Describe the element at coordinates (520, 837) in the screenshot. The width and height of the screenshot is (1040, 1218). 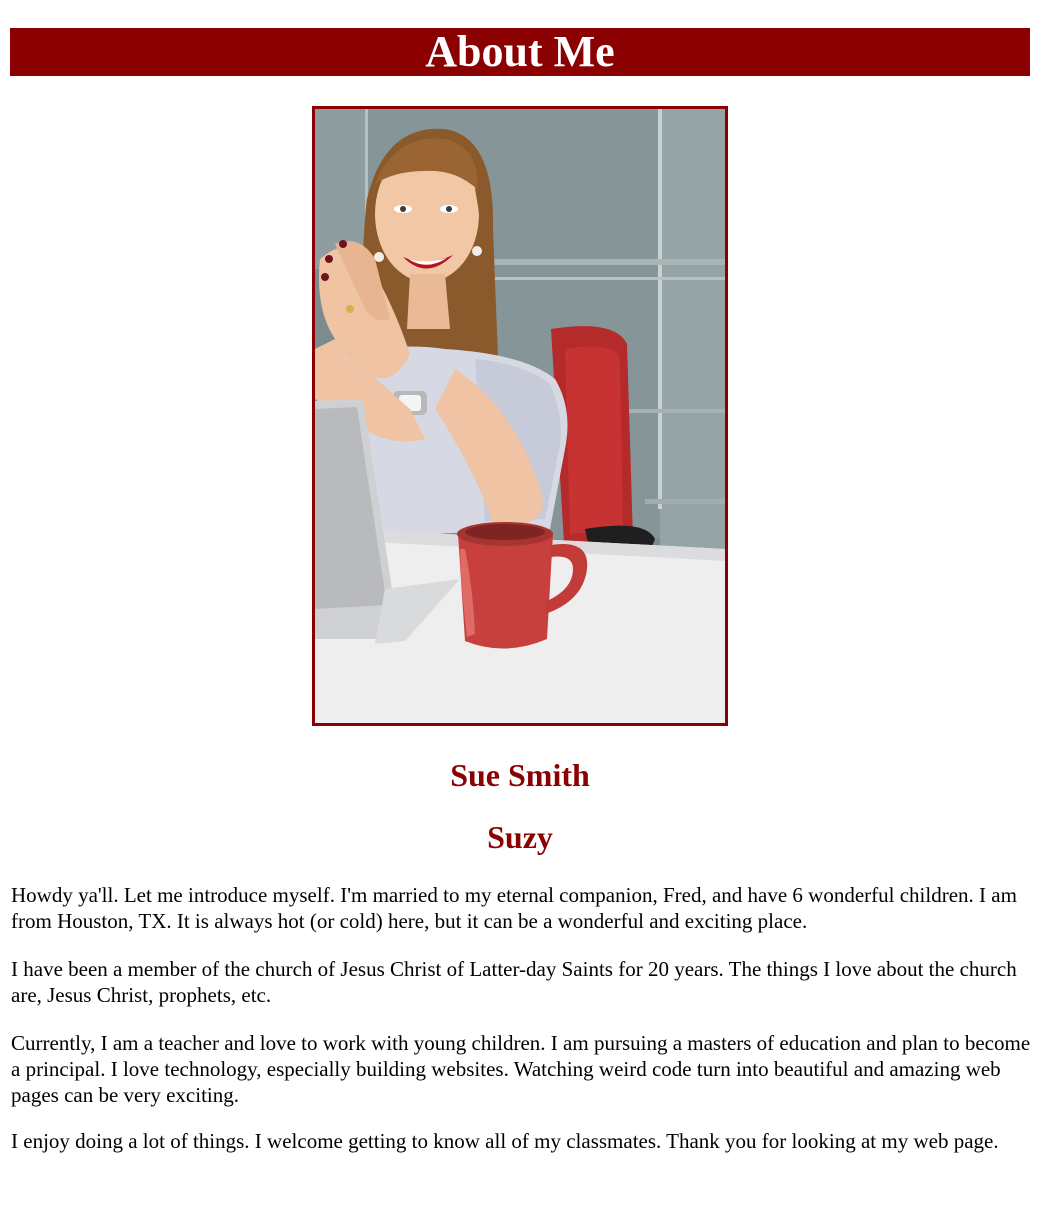
I see `profile-nickname: Suzy` at that location.